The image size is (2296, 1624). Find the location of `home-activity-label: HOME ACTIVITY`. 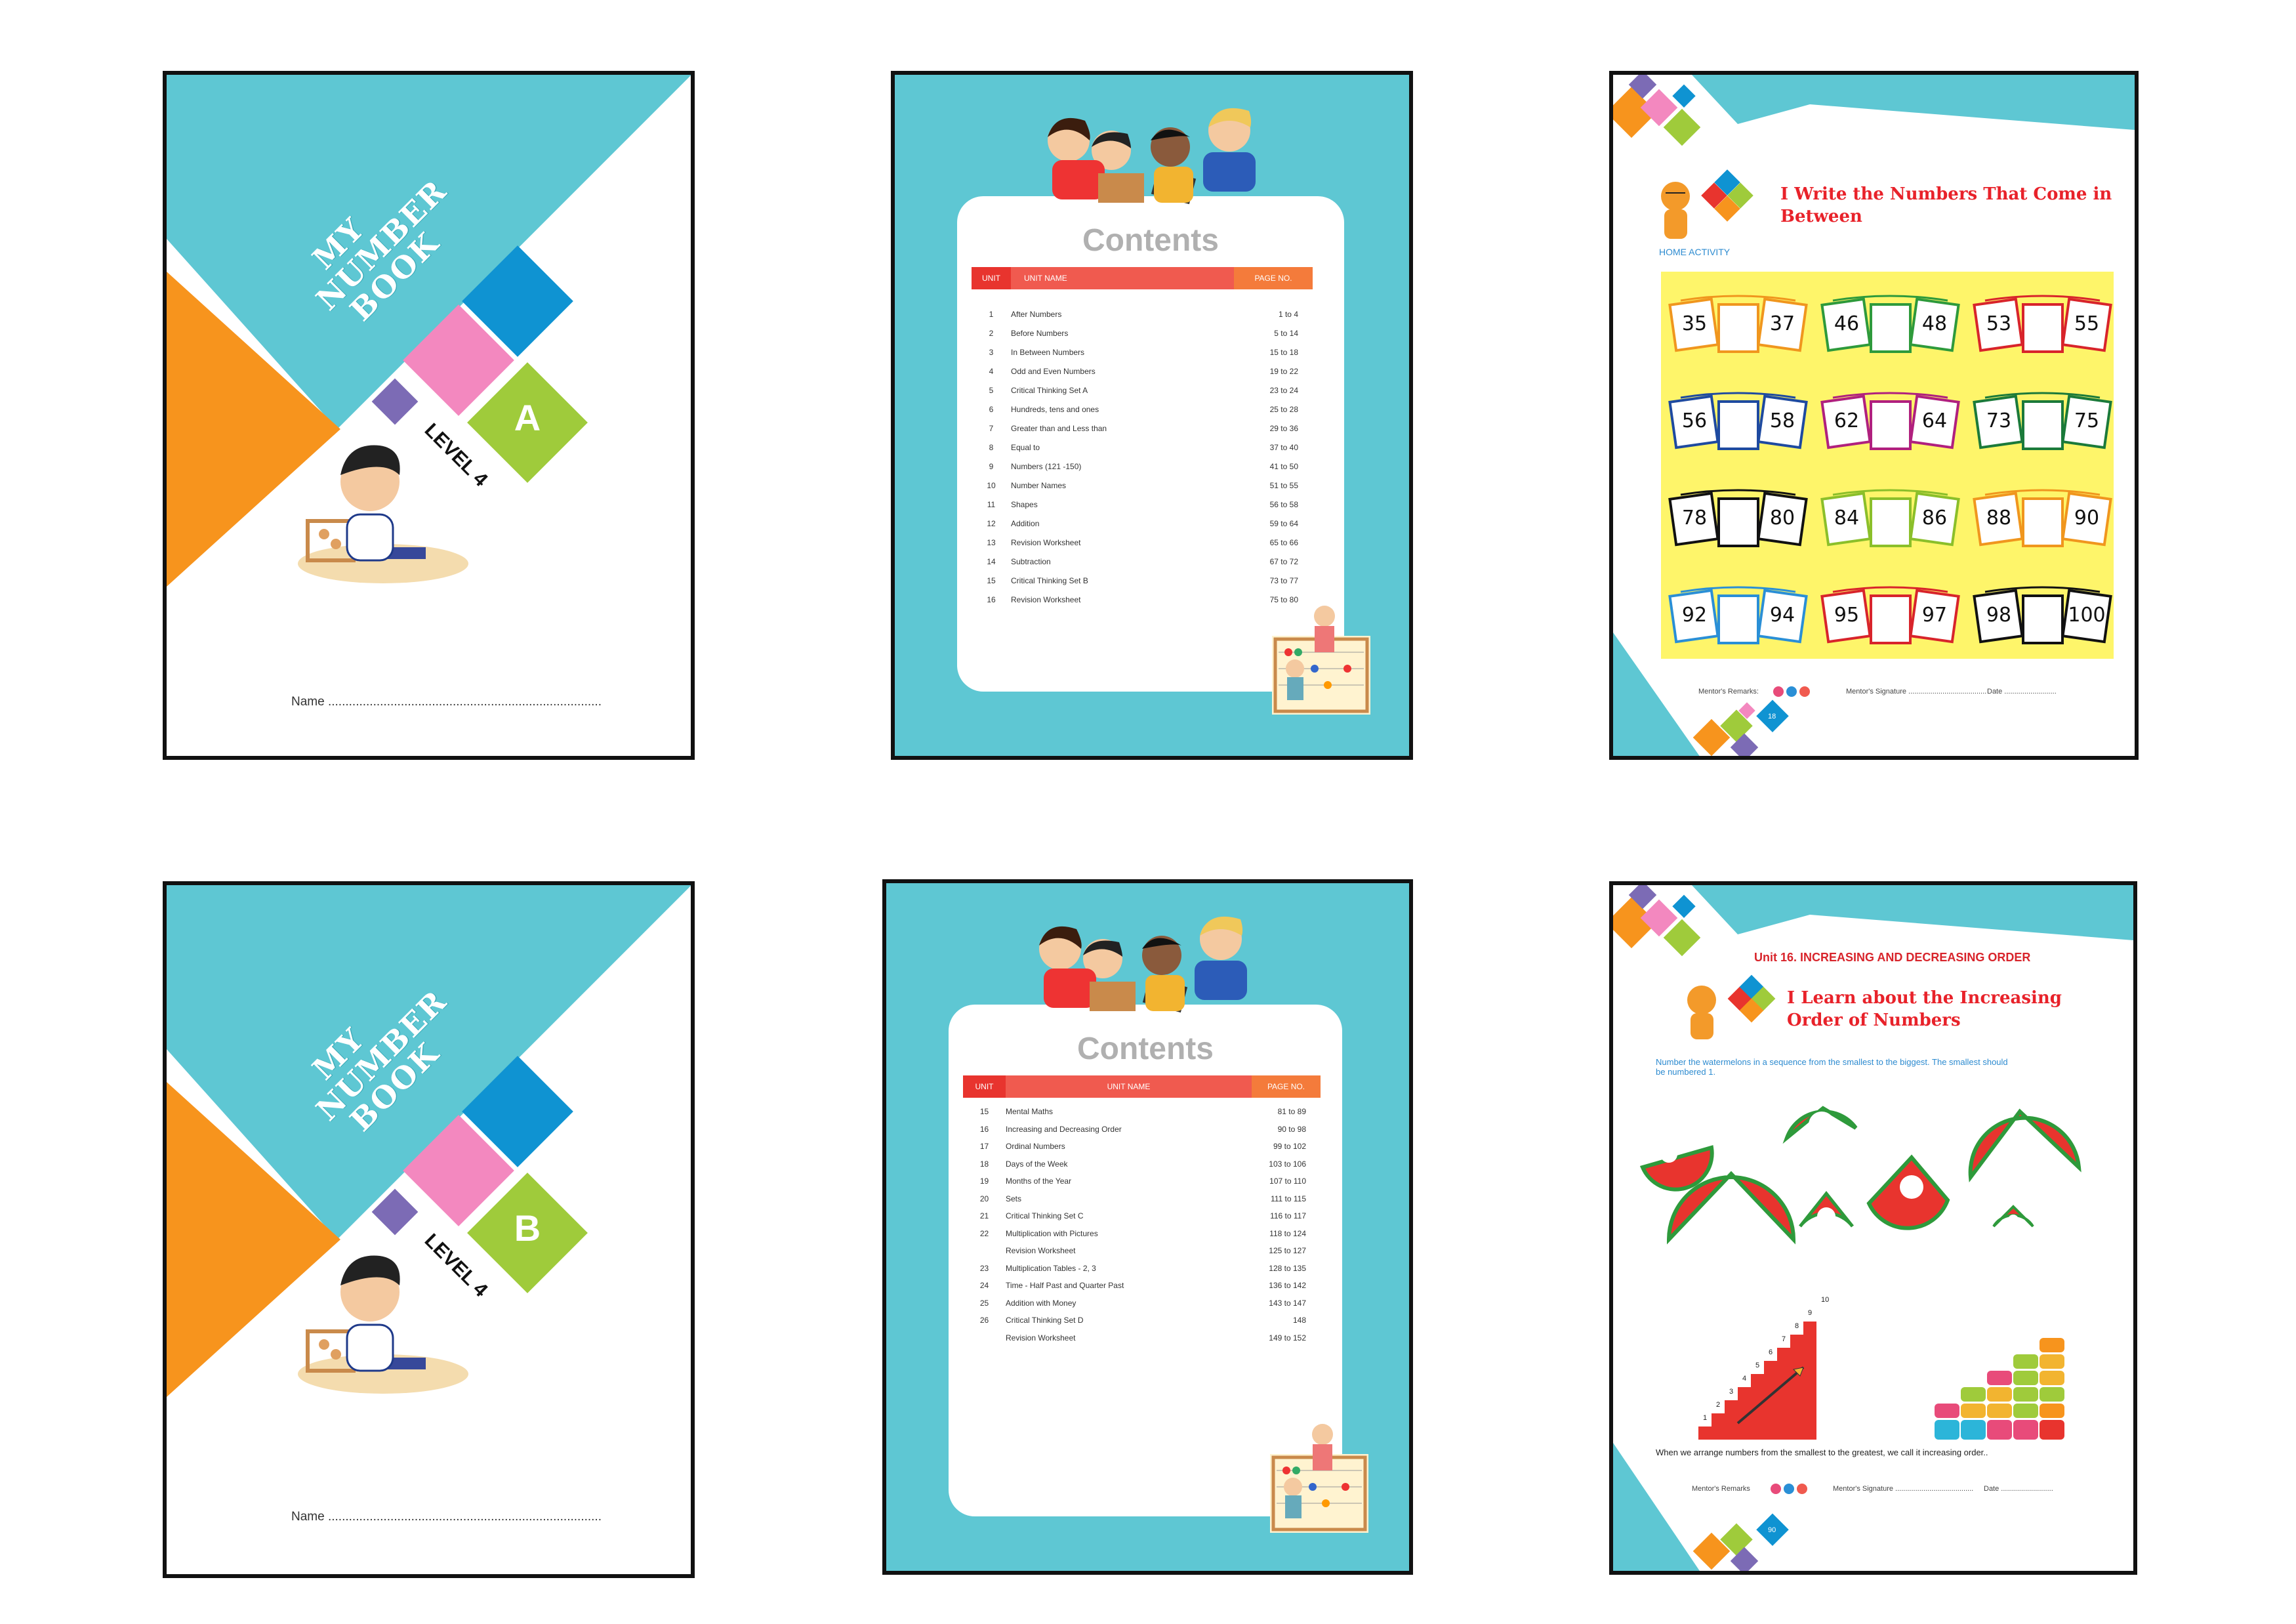

home-activity-label: HOME ACTIVITY is located at coordinates (1695, 252).